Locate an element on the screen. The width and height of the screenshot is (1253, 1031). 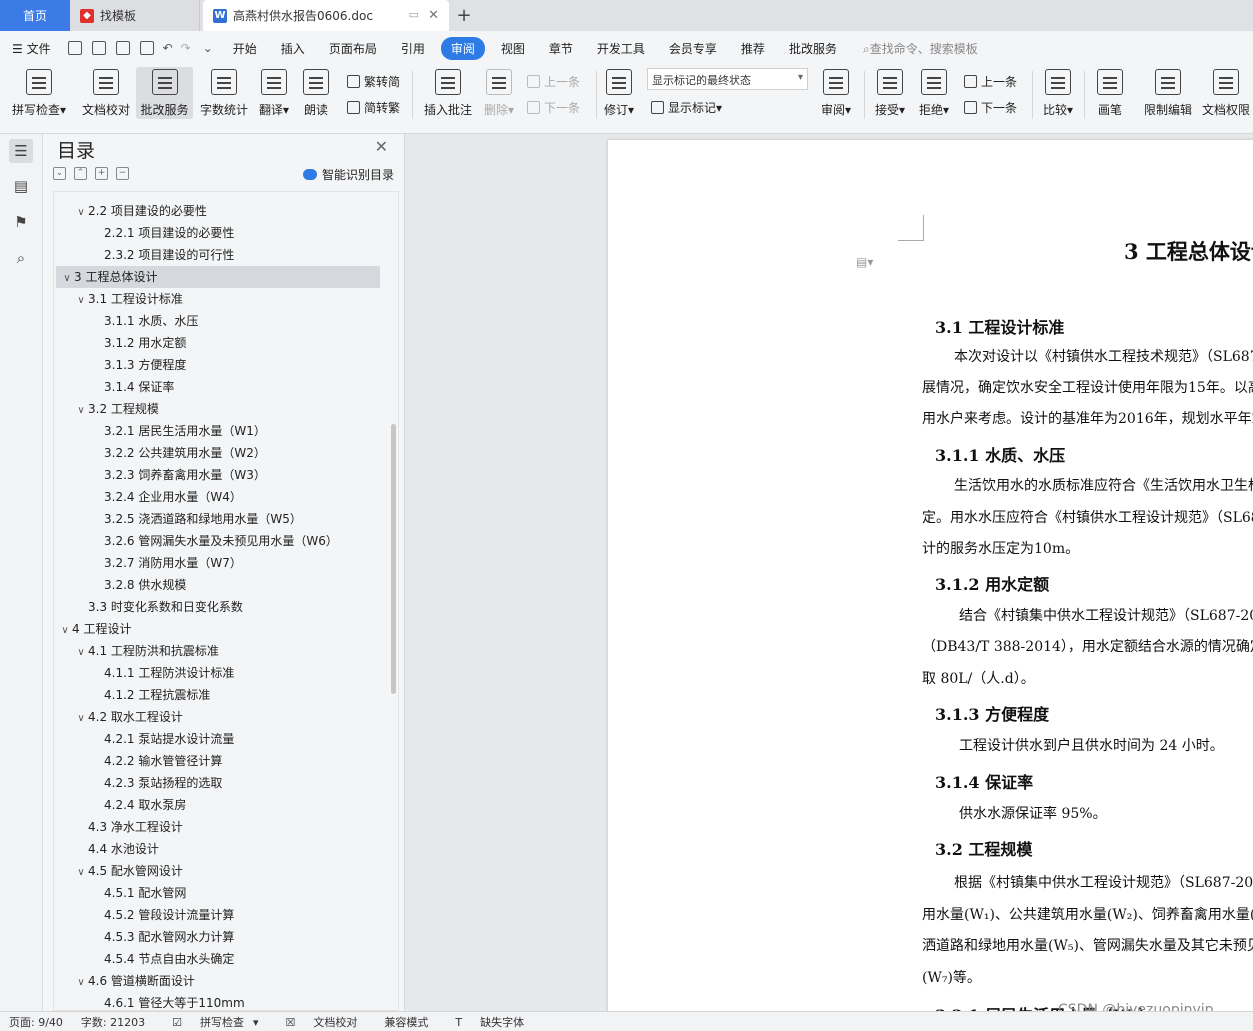
toc-item: 3.2.5 浇洒道路和绿地用水量（W5） is located at coordinates (219, 519).